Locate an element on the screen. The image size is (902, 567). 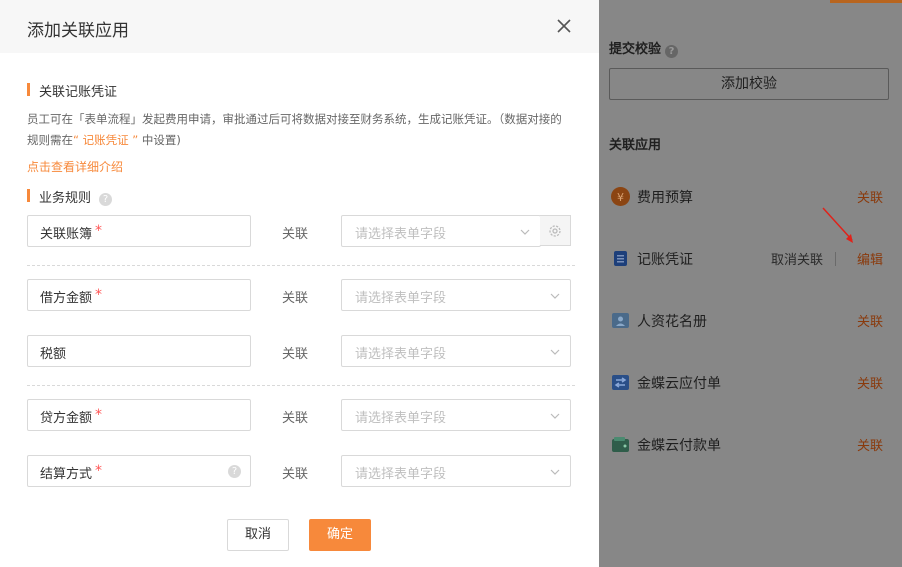
app-name: 人资花名册 is located at coordinates (672, 322).